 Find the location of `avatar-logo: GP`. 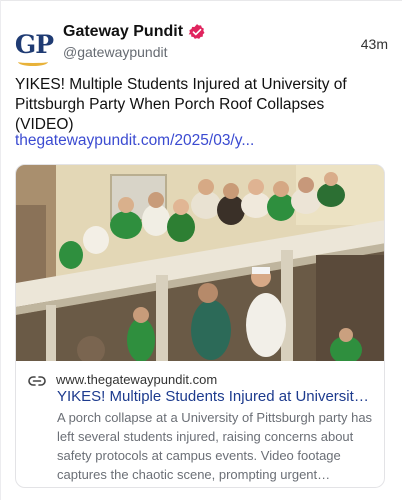

avatar-logo: GP is located at coordinates (34, 44).